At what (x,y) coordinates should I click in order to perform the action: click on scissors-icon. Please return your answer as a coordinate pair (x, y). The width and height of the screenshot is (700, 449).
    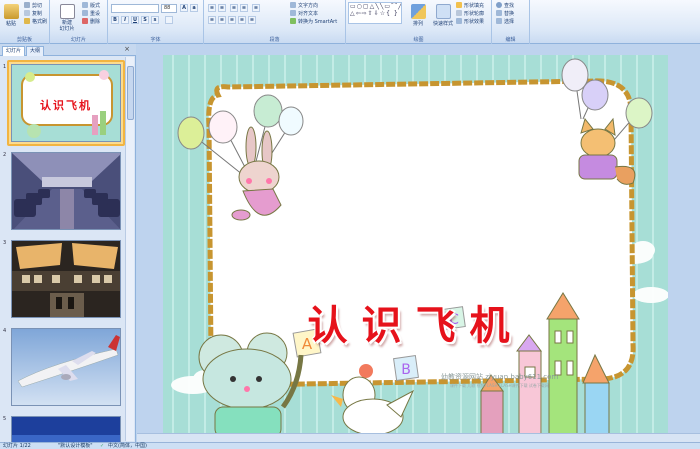
    Looking at the image, I should click on (27, 5).